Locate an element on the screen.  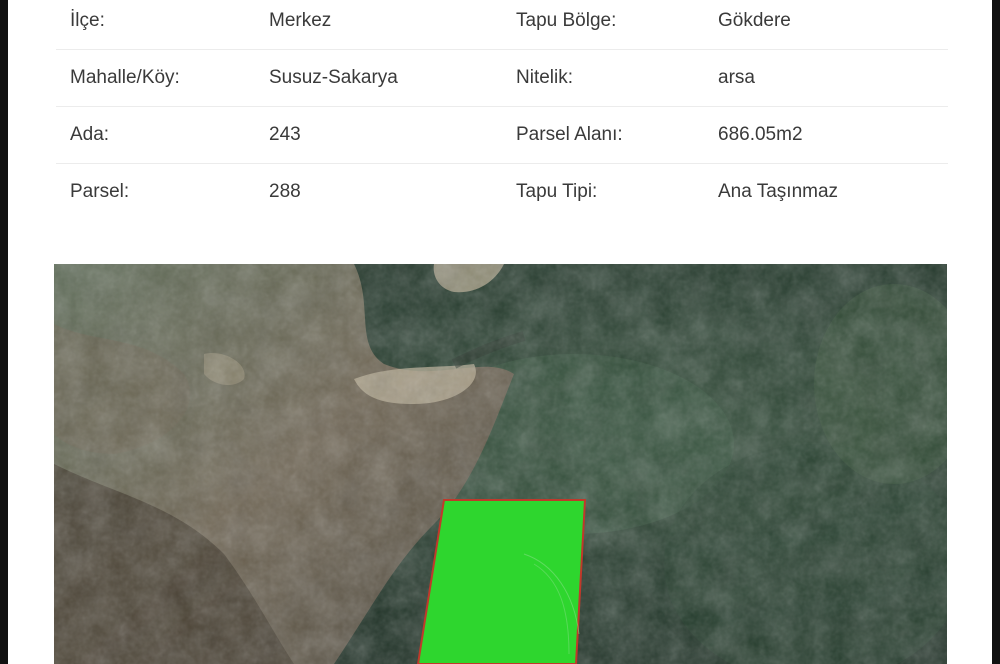
mahalle-value: Susuz-Sakarya is located at coordinates (333, 77).